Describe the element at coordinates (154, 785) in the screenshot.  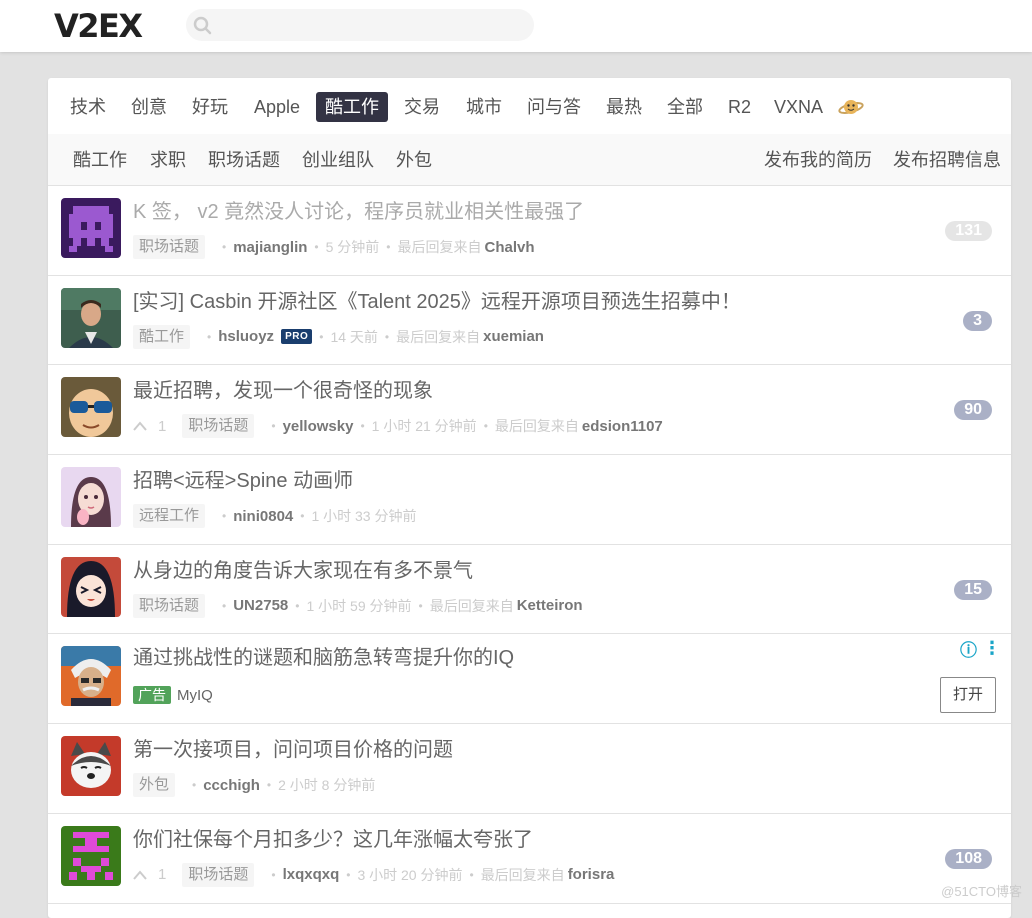
I see `node-tag: 外包` at that location.